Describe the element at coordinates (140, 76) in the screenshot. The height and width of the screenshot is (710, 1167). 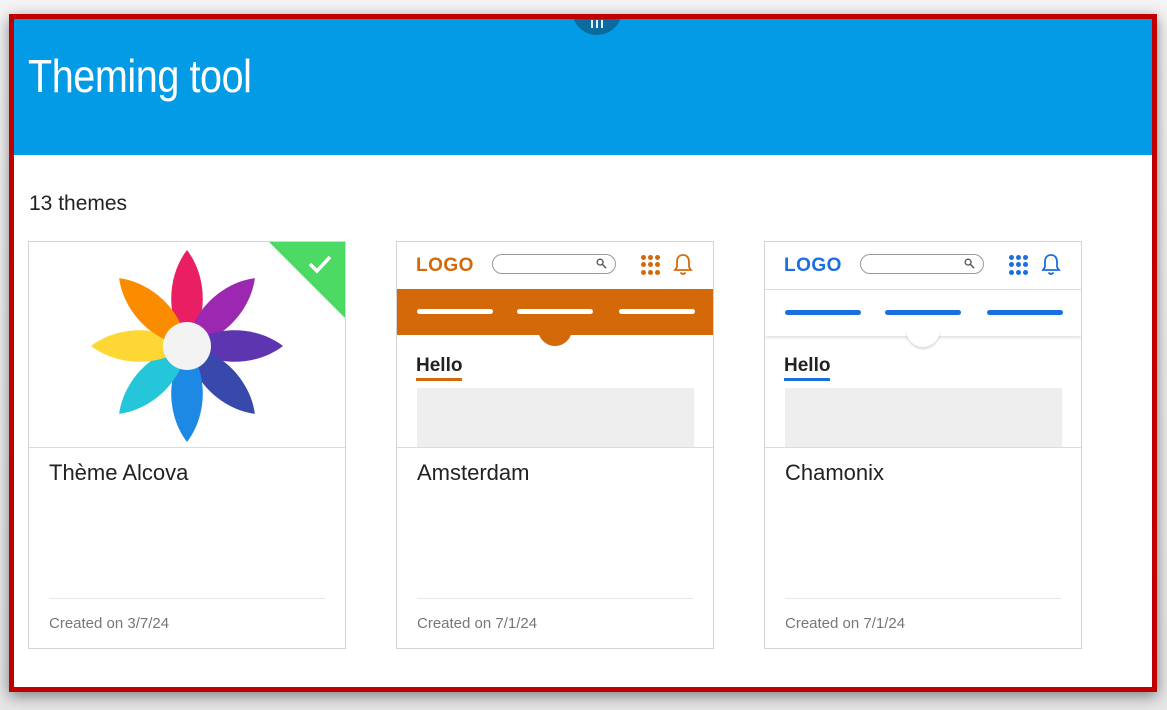
I see `page-title: Theming tool` at that location.